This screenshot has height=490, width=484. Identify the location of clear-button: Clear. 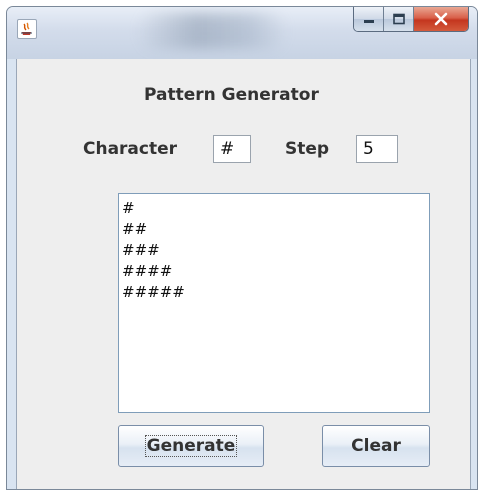
(376, 446).